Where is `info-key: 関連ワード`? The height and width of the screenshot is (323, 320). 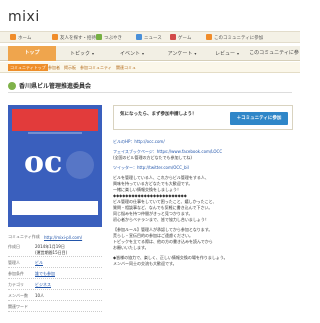
info-key: 関連ワード is located at coordinates (18, 306).